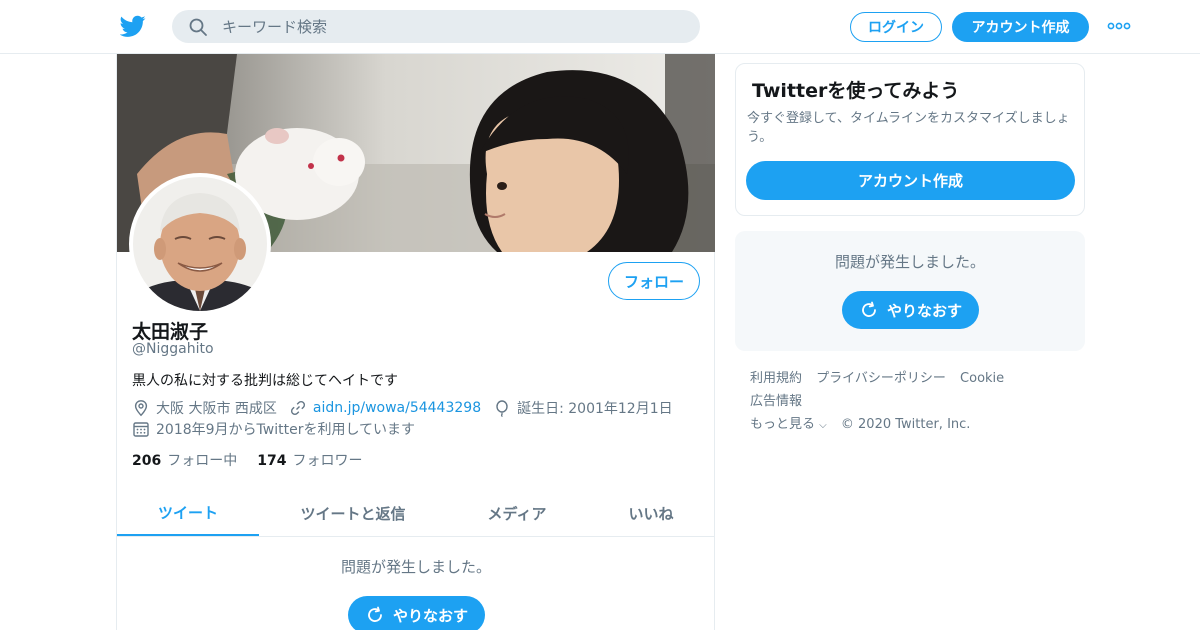  Describe the element at coordinates (783, 424) in the screenshot. I see `footer-more-label: もっと見る` at that location.